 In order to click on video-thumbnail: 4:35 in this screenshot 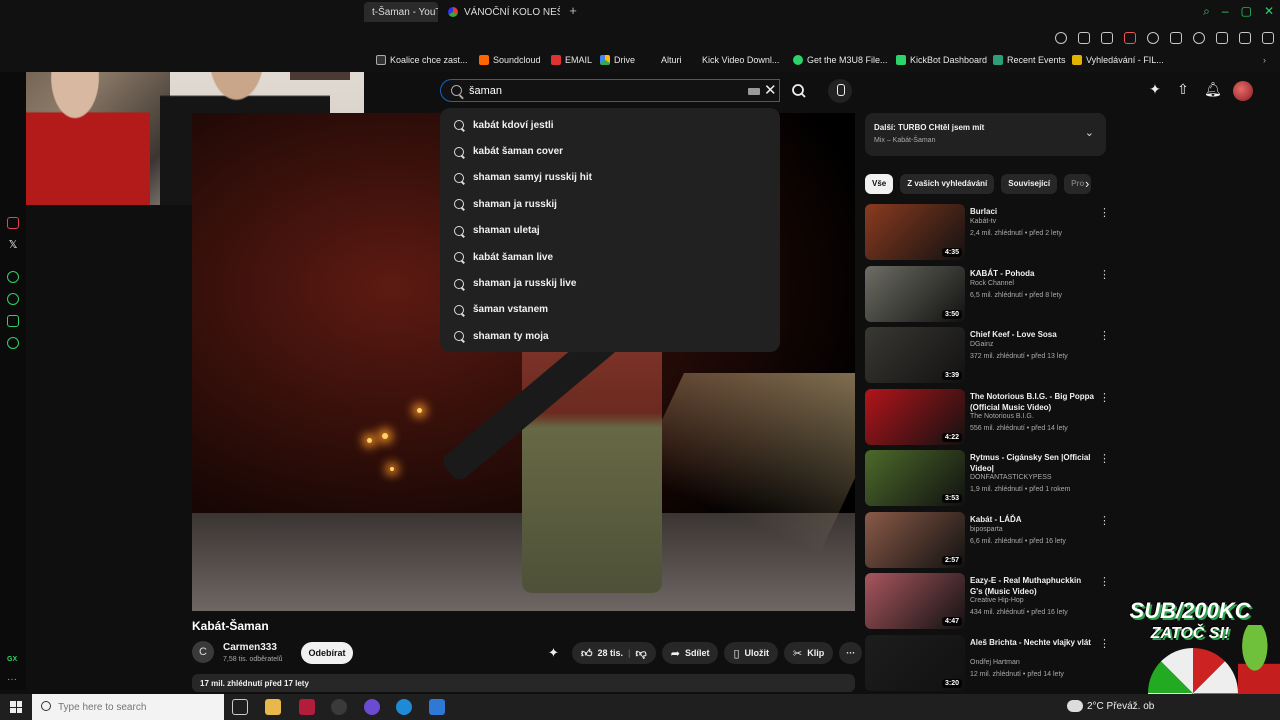, I will do `click(915, 232)`.